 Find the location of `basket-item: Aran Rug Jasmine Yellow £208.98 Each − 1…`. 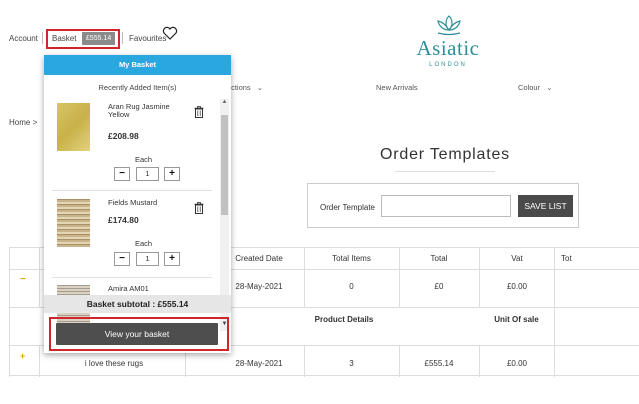

basket-item: Aran Rug Jasmine Yellow £208.98 Each − 1… is located at coordinates (131, 145).